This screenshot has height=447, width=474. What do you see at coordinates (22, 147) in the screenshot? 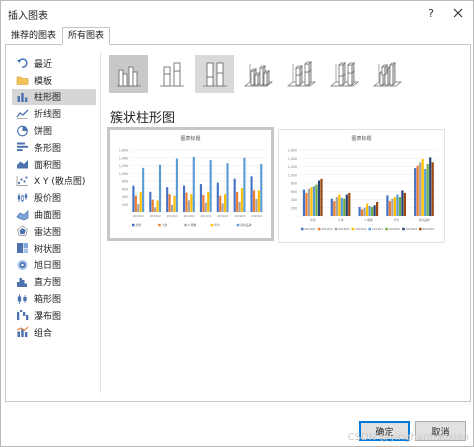
I see `bar-chart-icon` at bounding box center [22, 147].